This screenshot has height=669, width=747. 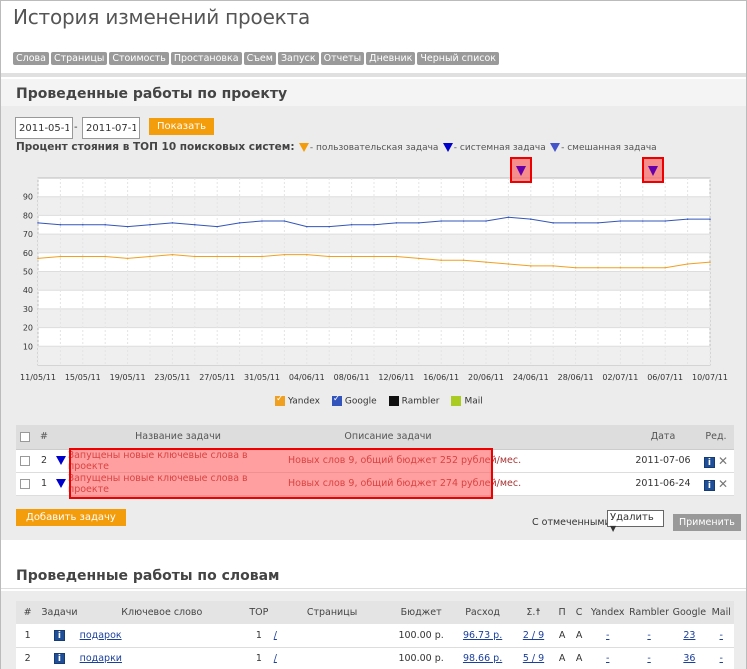 What do you see at coordinates (332, 612) in the screenshot?
I see `pages-header: Страницы` at bounding box center [332, 612].